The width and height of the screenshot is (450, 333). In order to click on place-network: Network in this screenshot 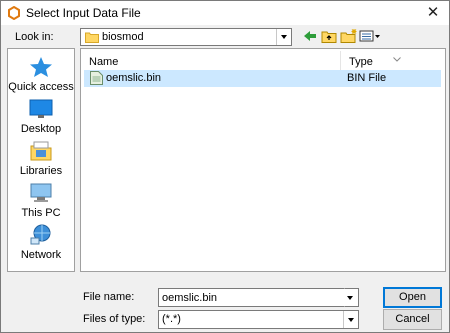, I will do `click(41, 242)`.